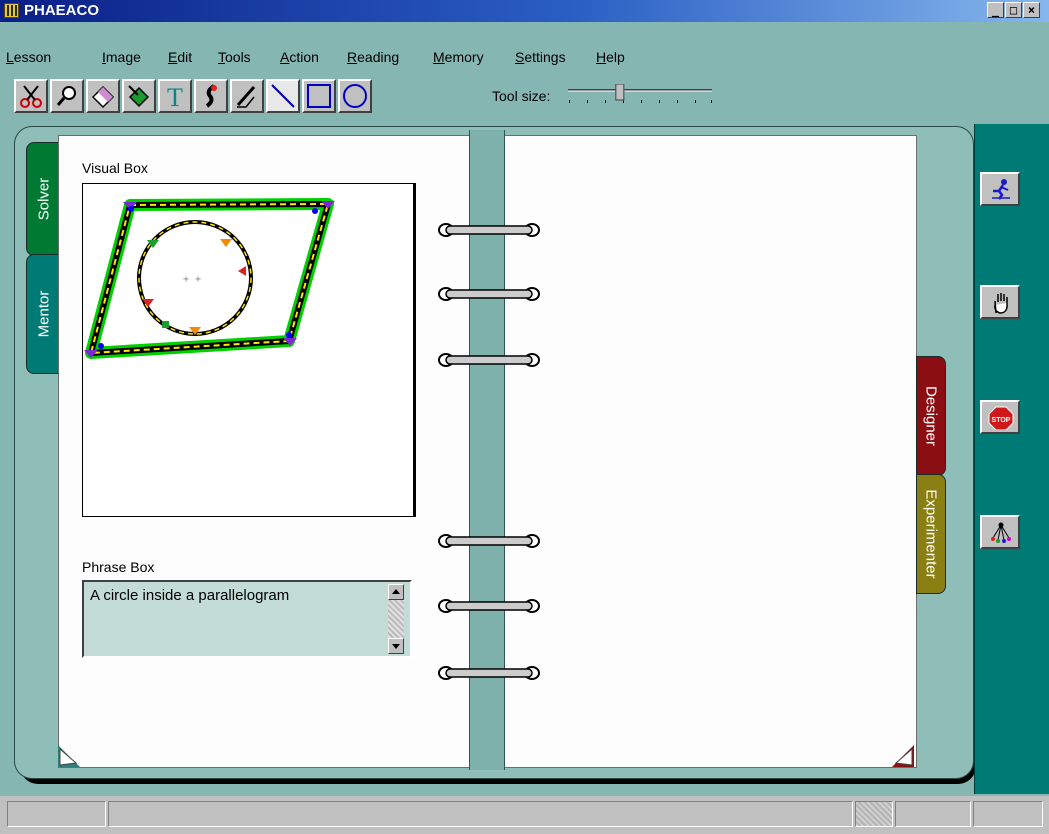 The image size is (1049, 834). I want to click on tab-mentor: Mentor, so click(44, 314).